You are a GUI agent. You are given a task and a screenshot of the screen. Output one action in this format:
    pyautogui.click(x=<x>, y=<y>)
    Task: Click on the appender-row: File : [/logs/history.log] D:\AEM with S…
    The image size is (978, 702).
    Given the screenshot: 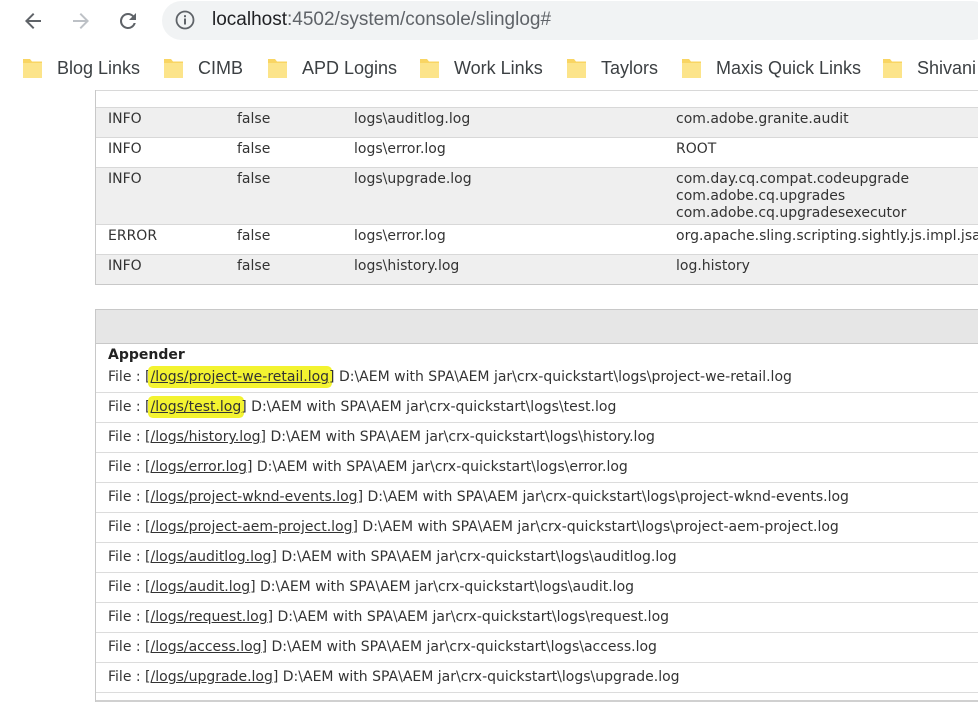 What is the action you would take?
    pyautogui.click(x=537, y=438)
    